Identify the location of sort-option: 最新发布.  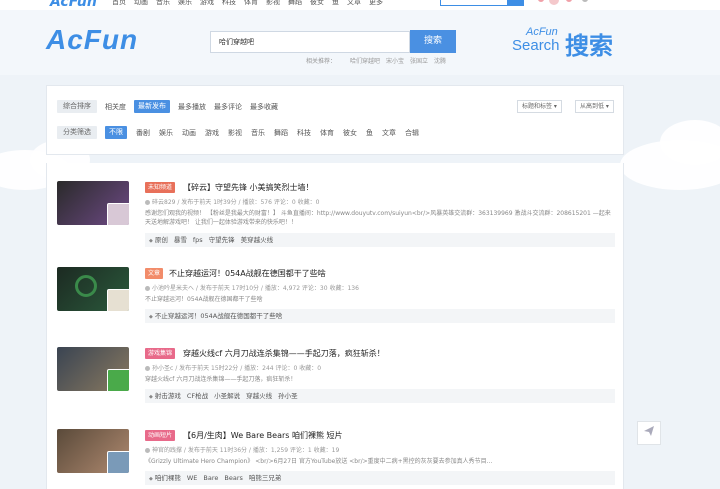
(152, 106).